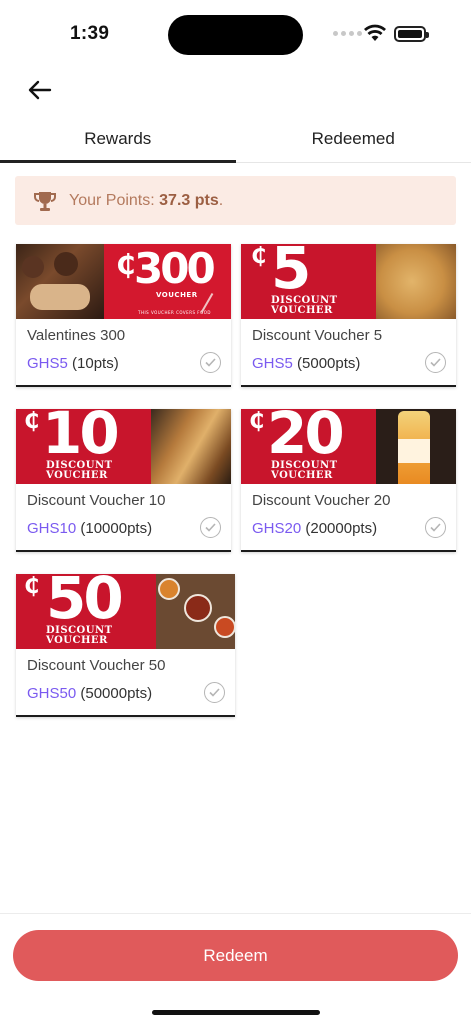  I want to click on voucher-title: Discount Voucher 50, so click(96, 665).